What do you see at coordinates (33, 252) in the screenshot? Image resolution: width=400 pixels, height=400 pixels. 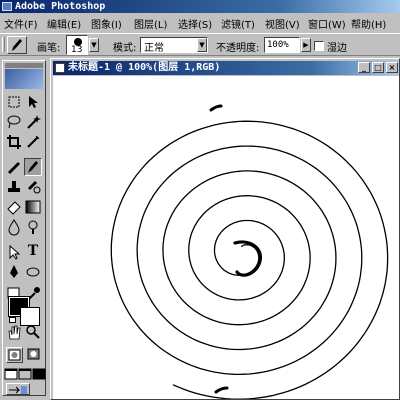 I see `type-icon: T` at bounding box center [33, 252].